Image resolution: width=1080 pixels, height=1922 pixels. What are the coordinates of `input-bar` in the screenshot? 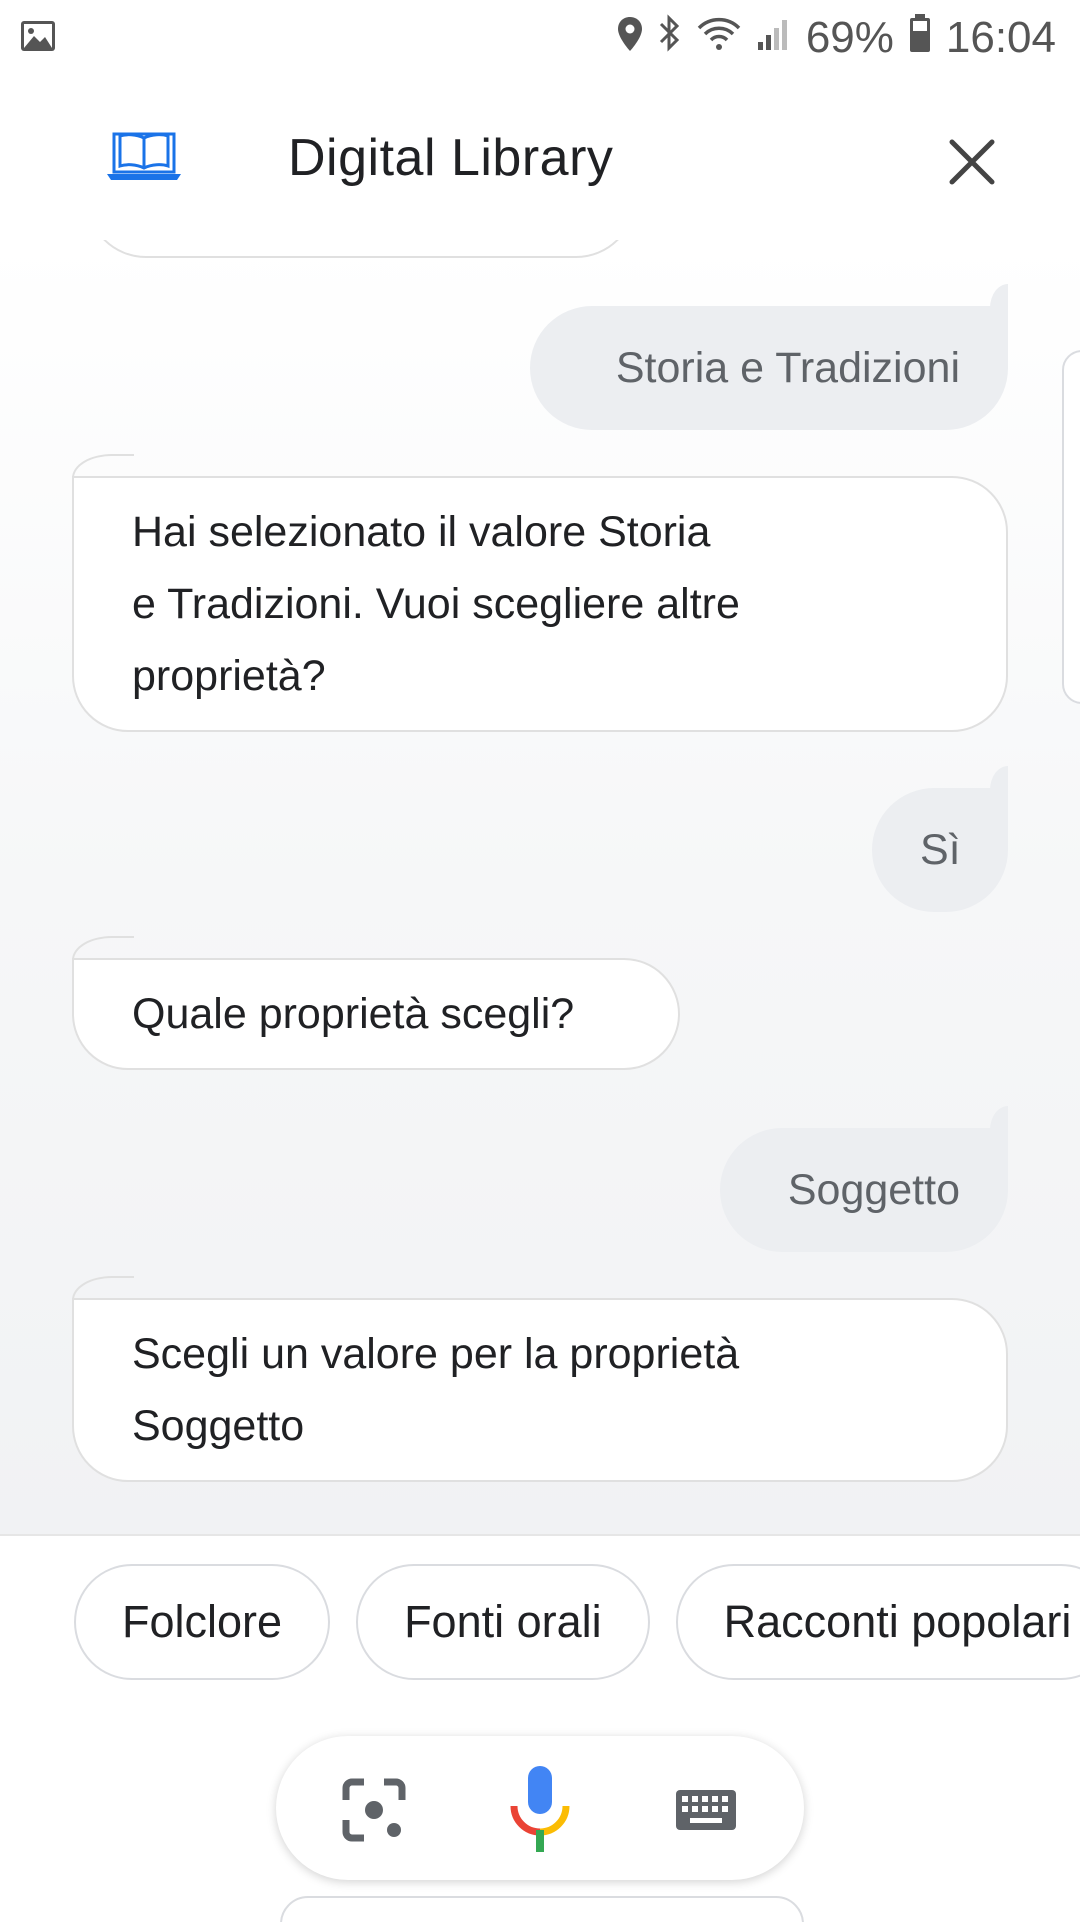 It's located at (540, 1808).